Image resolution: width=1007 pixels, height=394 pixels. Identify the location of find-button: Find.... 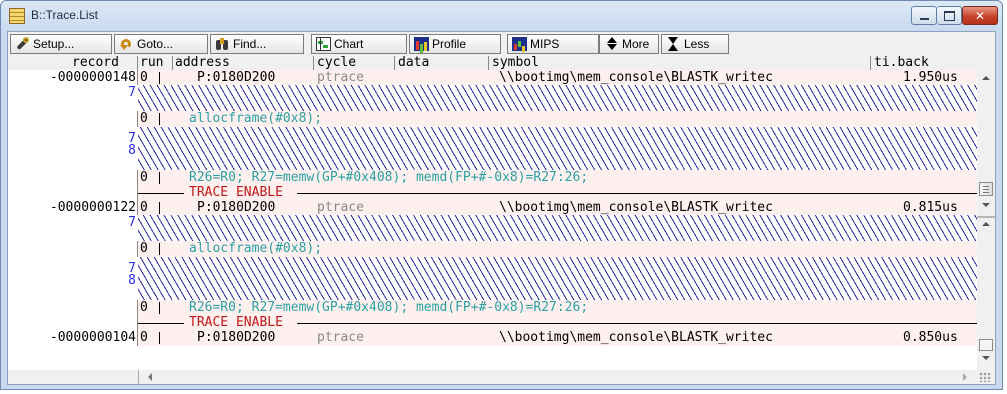
(257, 44).